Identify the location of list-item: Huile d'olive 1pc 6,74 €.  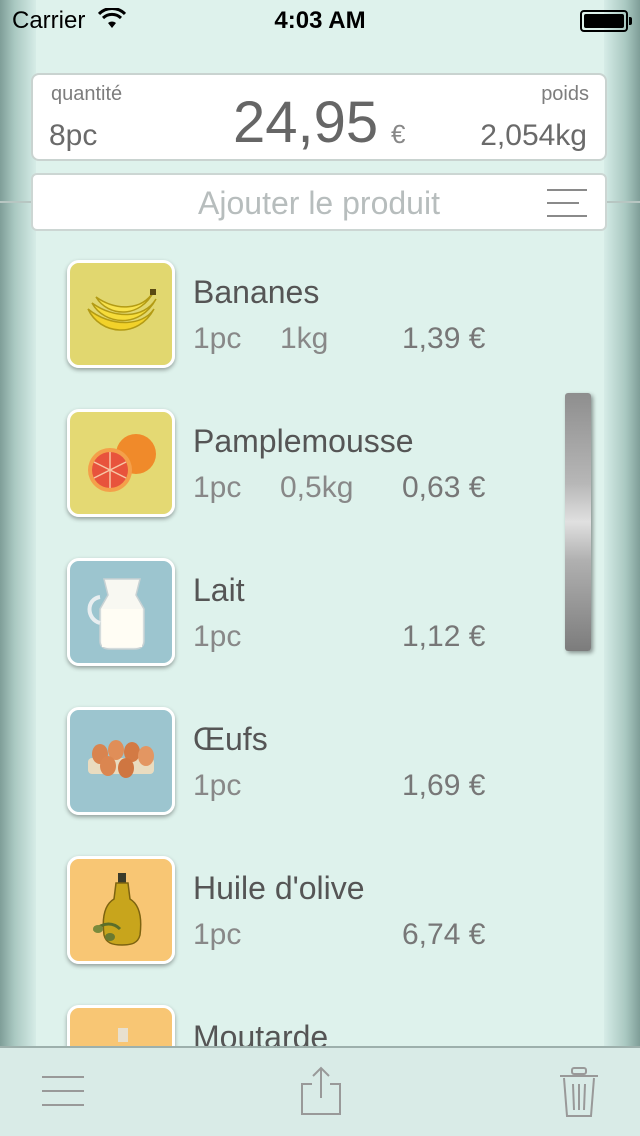
(320, 921).